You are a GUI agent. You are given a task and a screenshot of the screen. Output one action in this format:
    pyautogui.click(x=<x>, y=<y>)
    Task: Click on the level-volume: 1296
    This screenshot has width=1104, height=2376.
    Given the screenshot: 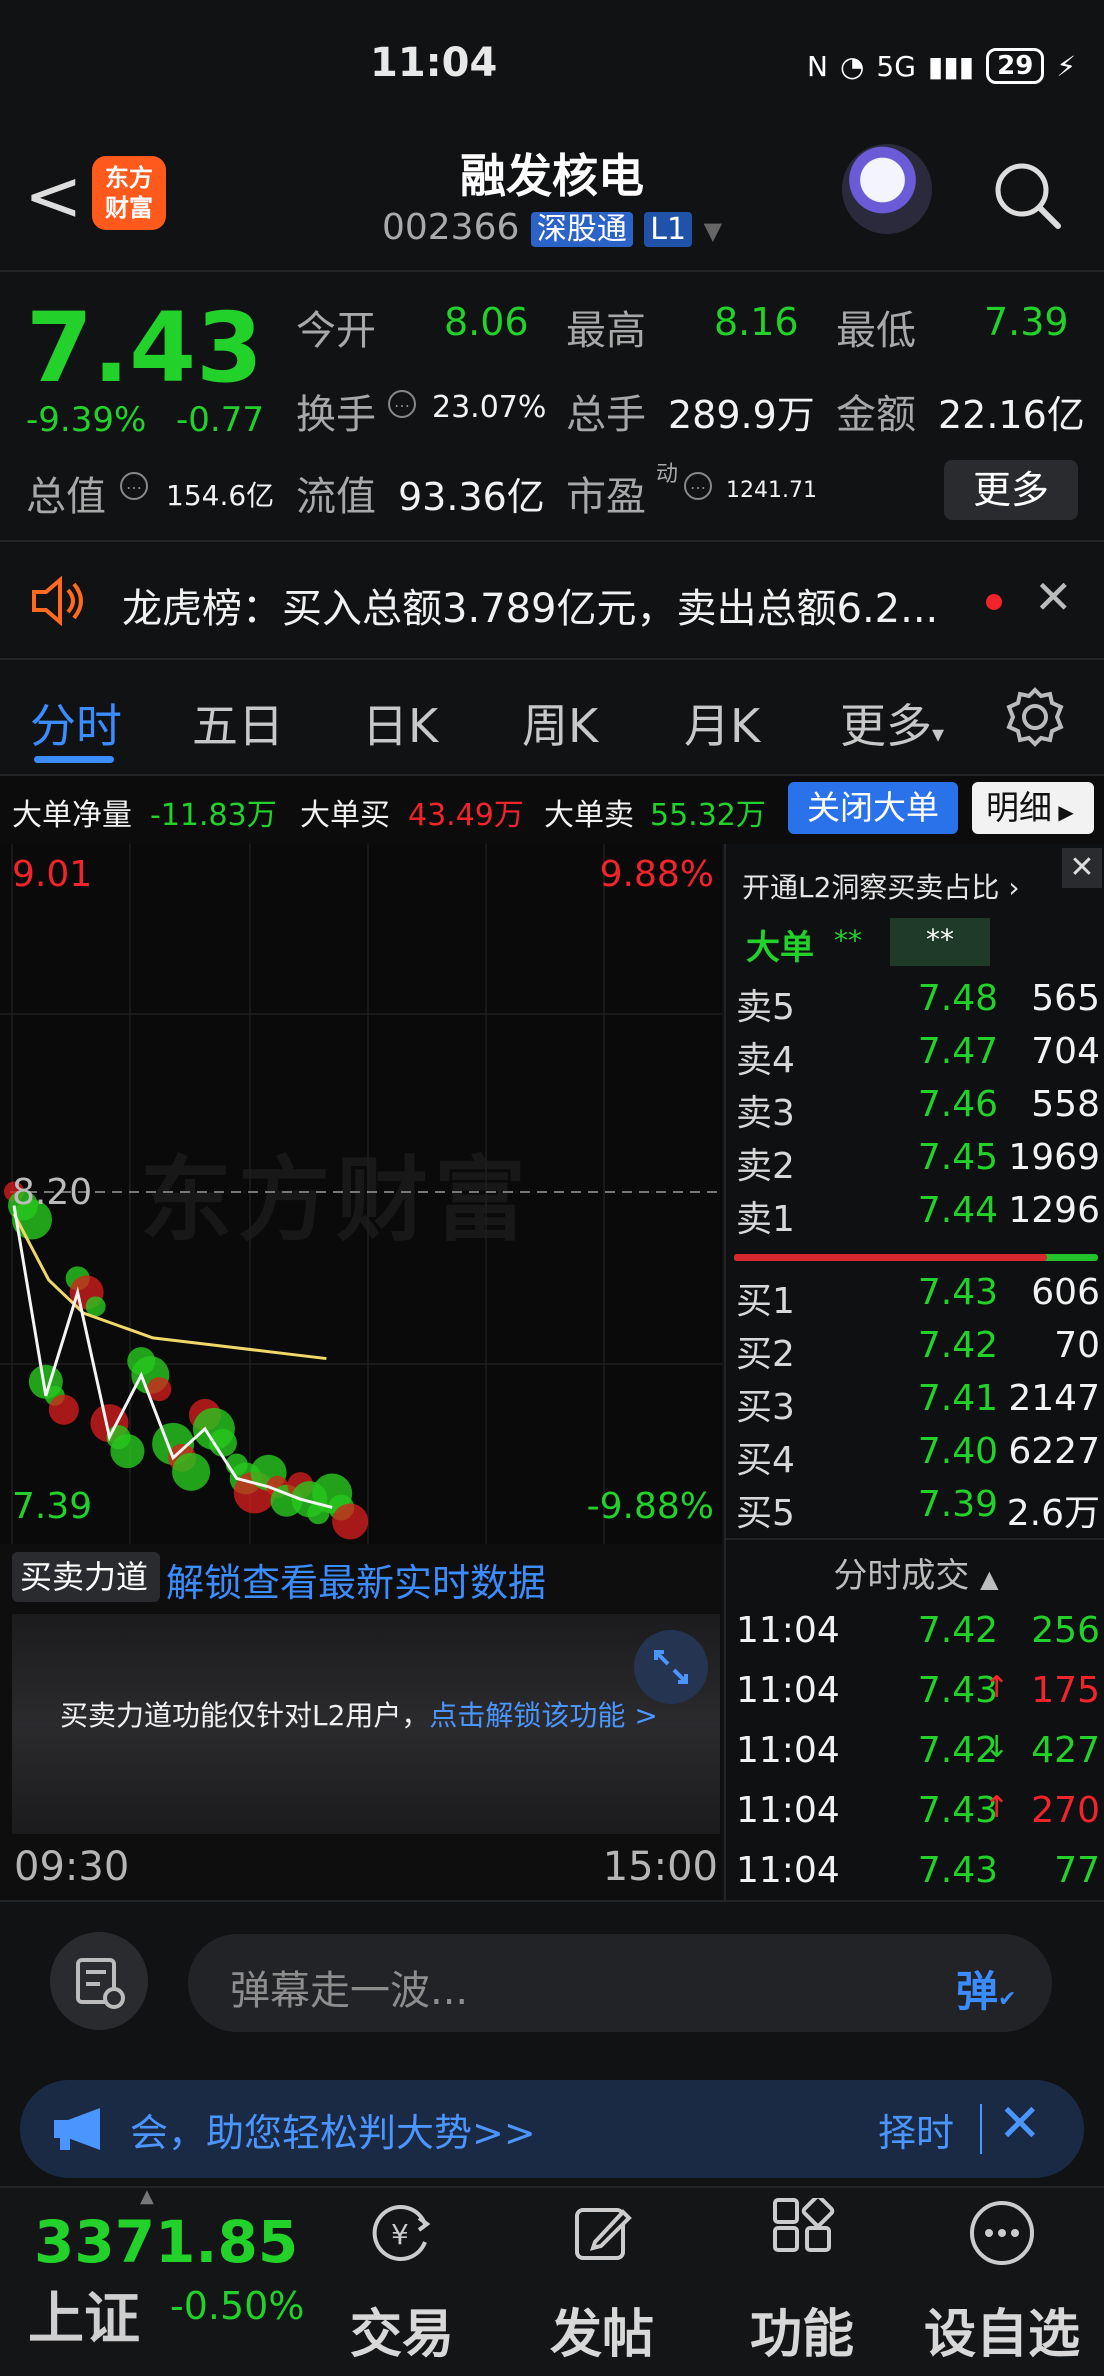 What is the action you would take?
    pyautogui.click(x=1054, y=1210)
    